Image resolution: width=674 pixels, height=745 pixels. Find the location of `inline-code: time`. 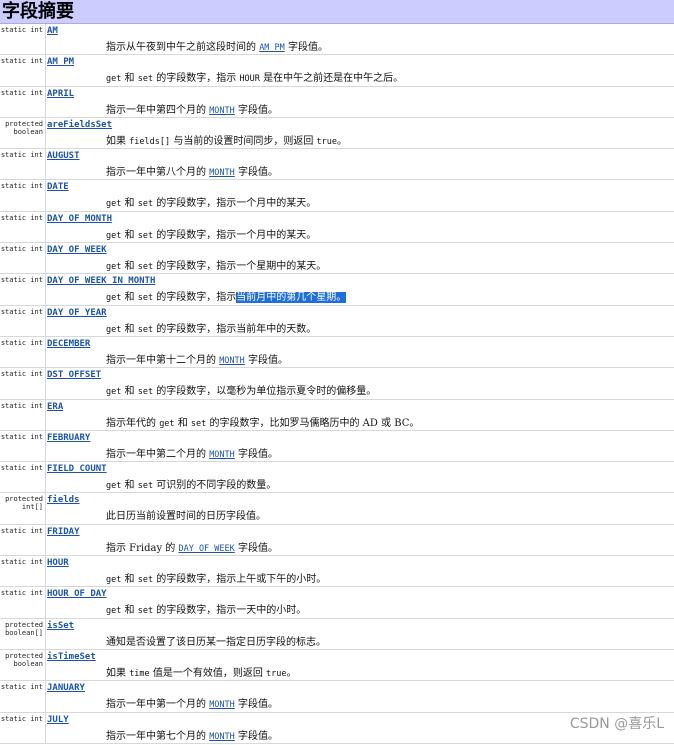

inline-code: time is located at coordinates (139, 673).